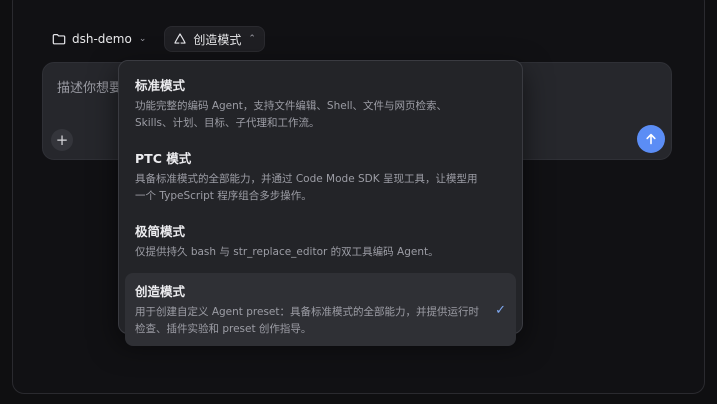 Image resolution: width=717 pixels, height=404 pixels. Describe the element at coordinates (102, 39) in the screenshot. I see `project-label: dsh-demo` at that location.